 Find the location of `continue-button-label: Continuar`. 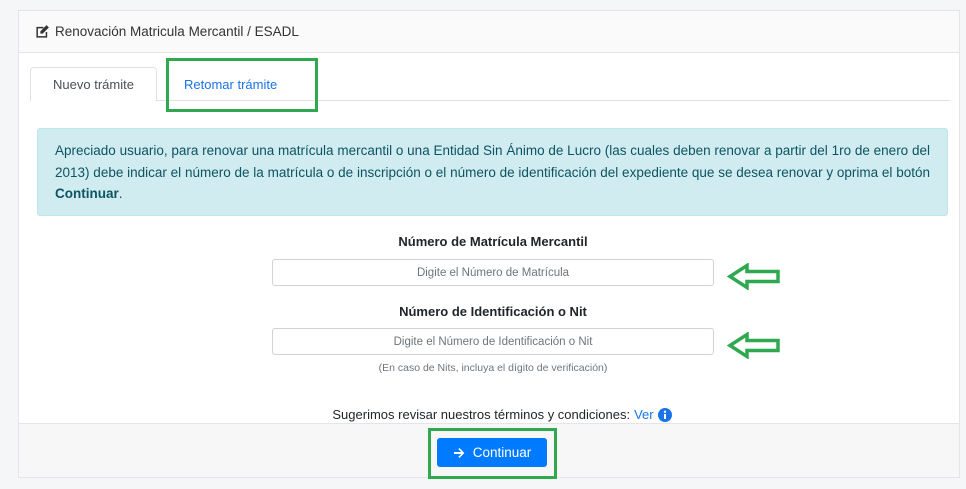

continue-button-label: Continuar is located at coordinates (502, 452).